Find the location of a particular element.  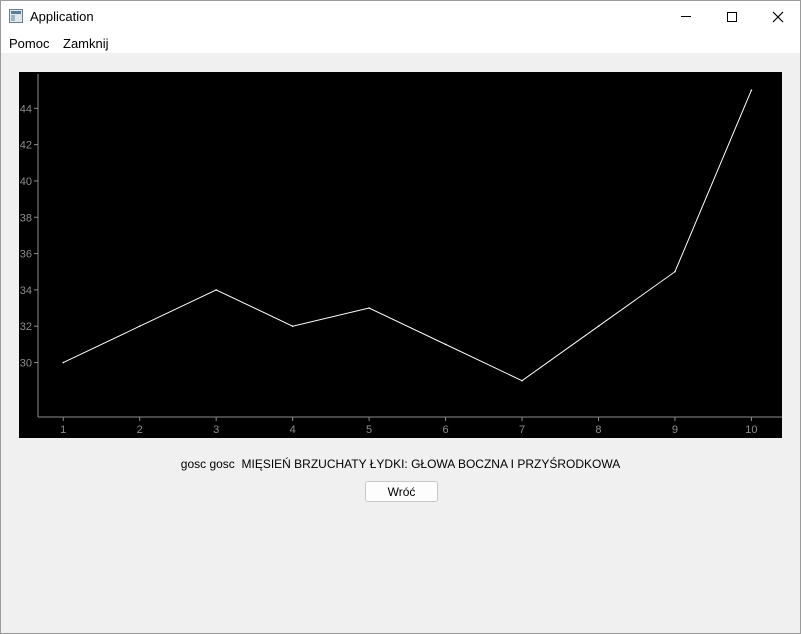

y-tick-label: 36 is located at coordinates (26, 255).